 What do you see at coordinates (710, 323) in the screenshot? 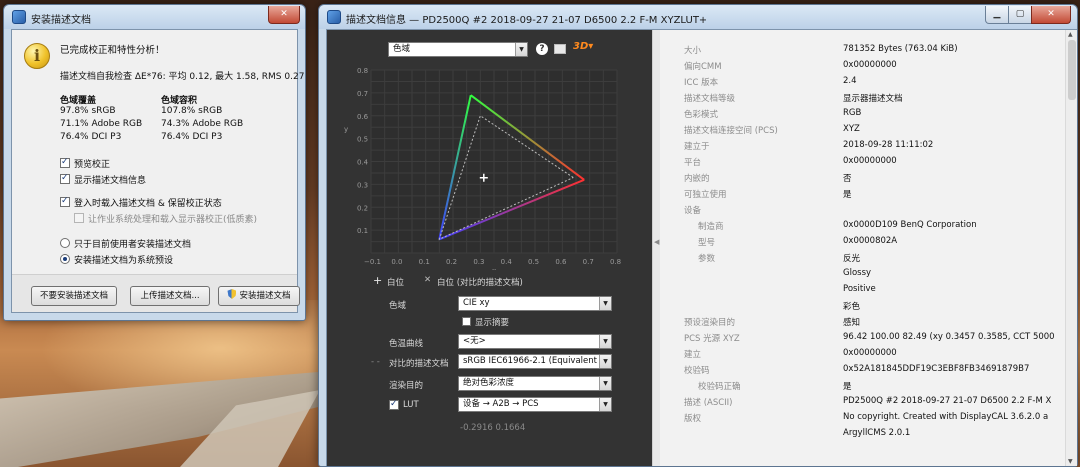
I see `property-key: 预设渲染目的` at bounding box center [710, 323].